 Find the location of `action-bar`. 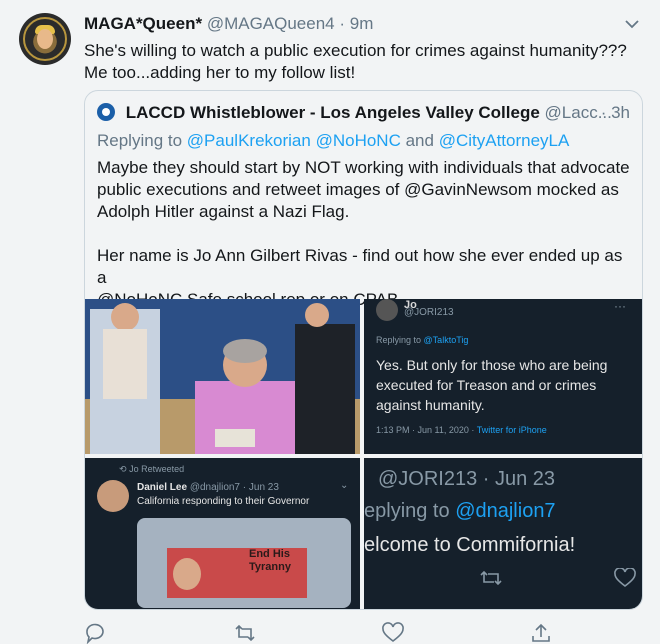

action-bar is located at coordinates (324, 633).